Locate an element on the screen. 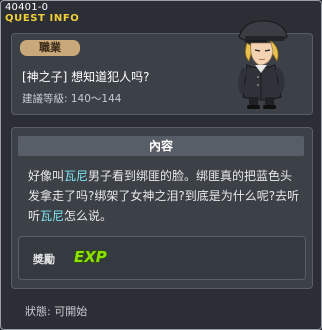 This screenshot has height=330, width=322. reward-box: 獎勵 EXP is located at coordinates (162, 258).